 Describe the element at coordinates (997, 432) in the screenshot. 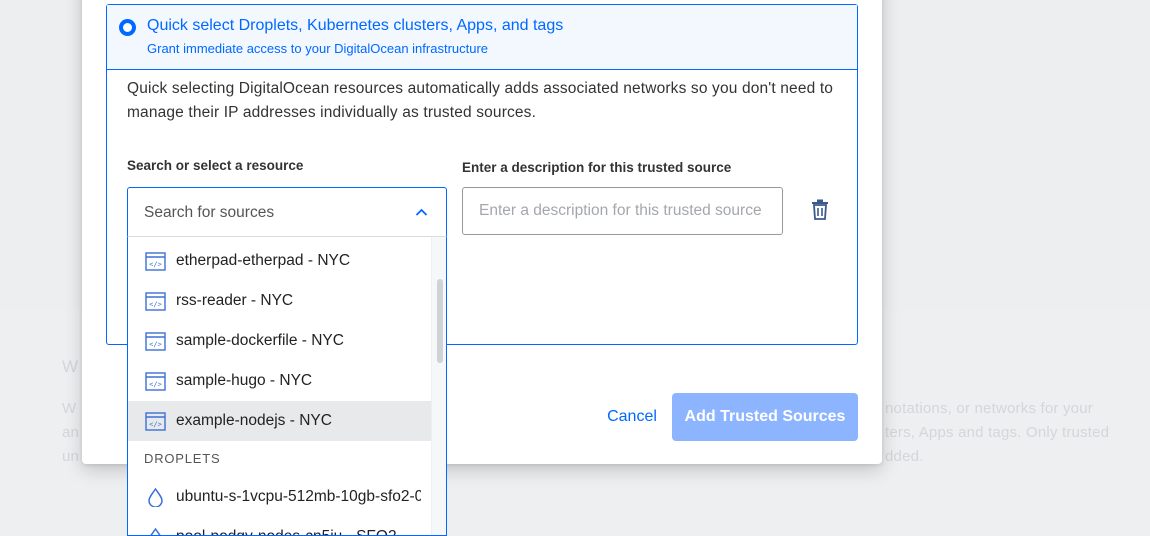

I see `background-text-fragment: ters, Apps and tags. Only trusted` at that location.